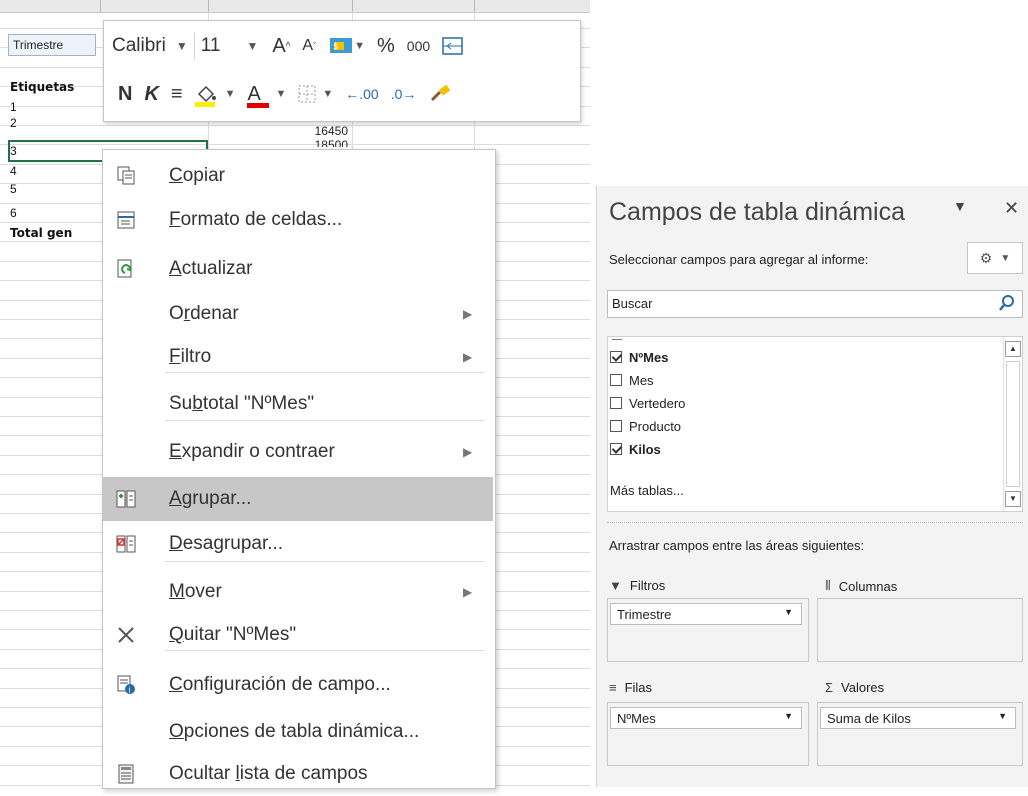 The image size is (1028, 796). I want to click on grand-total-label: Total gen, so click(41, 233).